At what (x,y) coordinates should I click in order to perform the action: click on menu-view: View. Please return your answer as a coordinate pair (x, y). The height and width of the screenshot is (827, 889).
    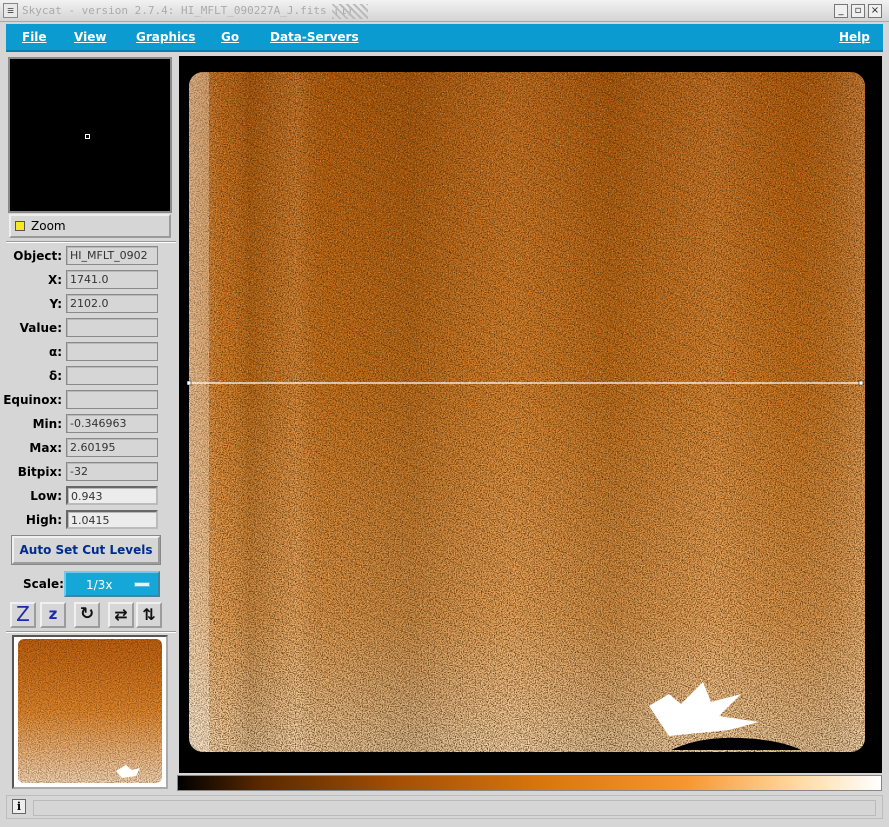
    Looking at the image, I should click on (90, 37).